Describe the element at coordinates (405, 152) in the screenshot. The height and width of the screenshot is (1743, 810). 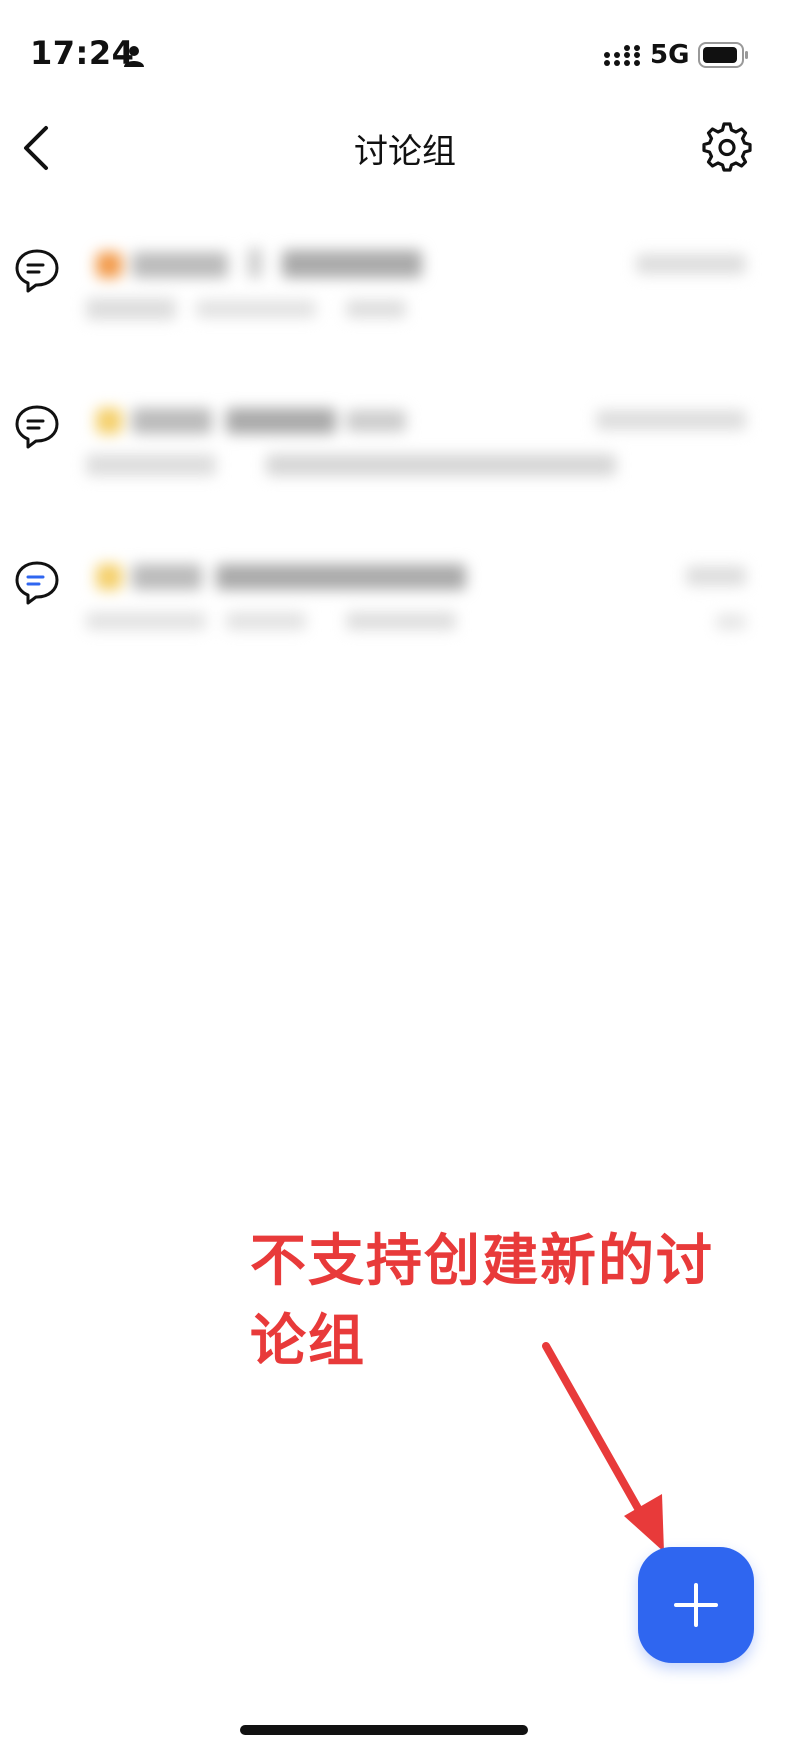
I see `page-title: 讨论组` at that location.